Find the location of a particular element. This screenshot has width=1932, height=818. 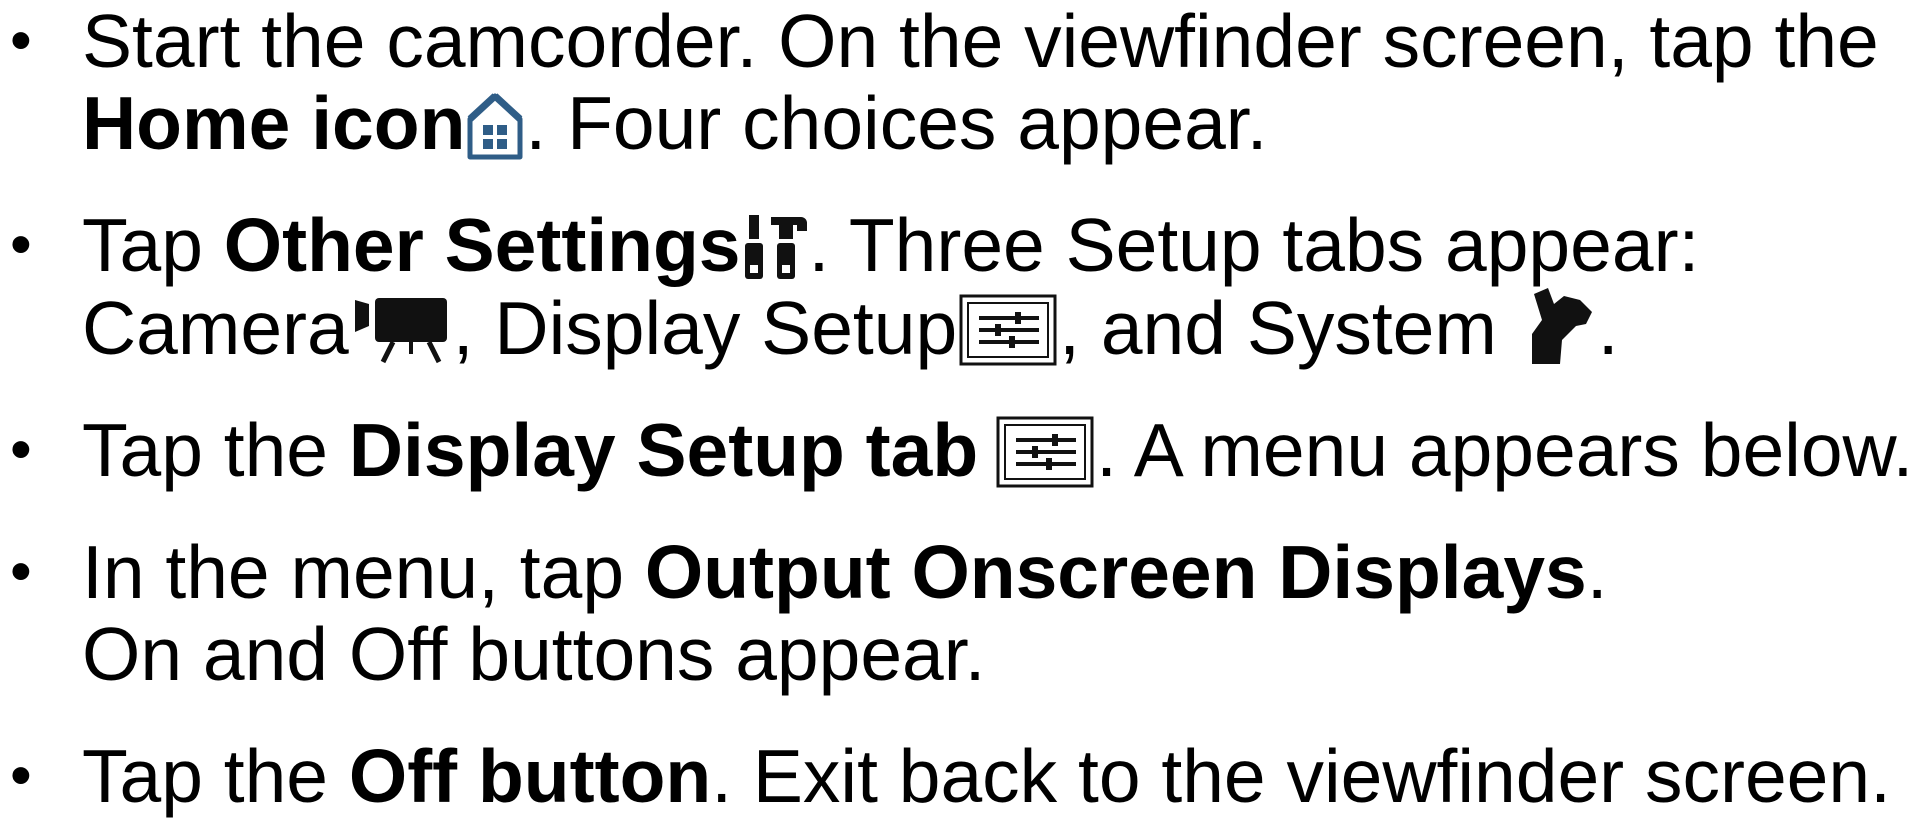

step-text: , Display Setup is located at coordinates (705, 328).